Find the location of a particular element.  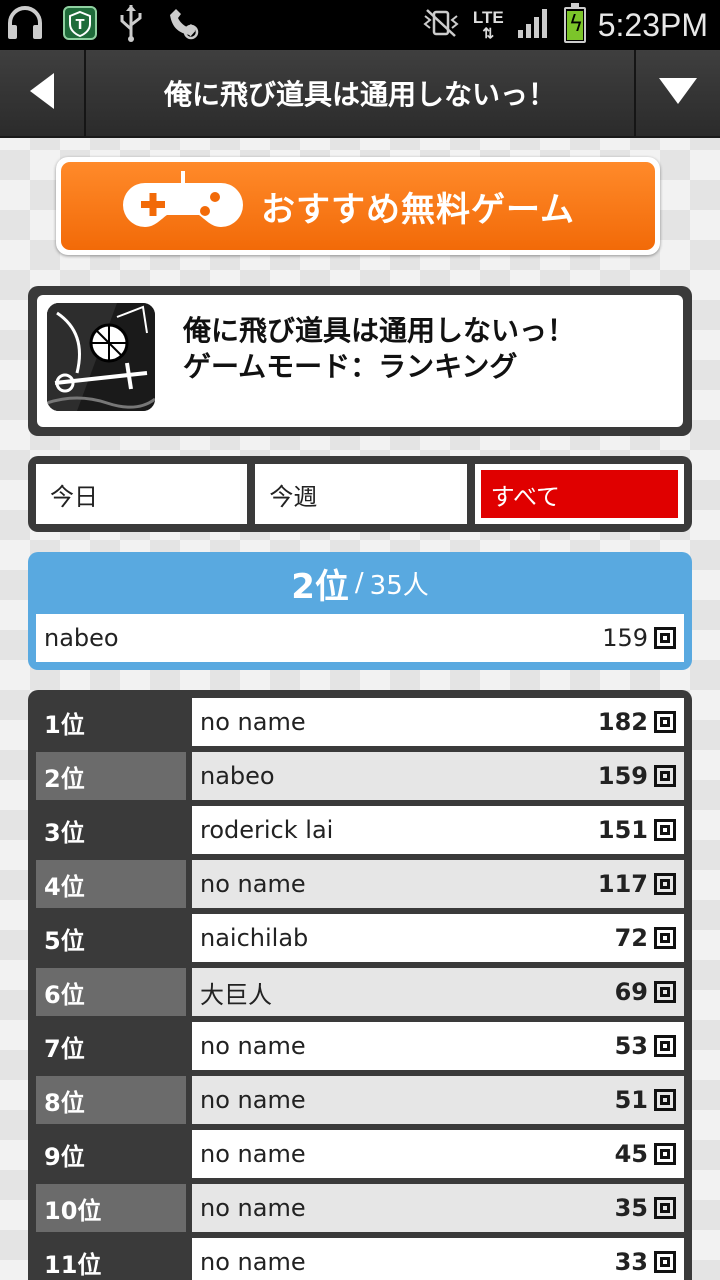

menu-button is located at coordinates (677, 93).